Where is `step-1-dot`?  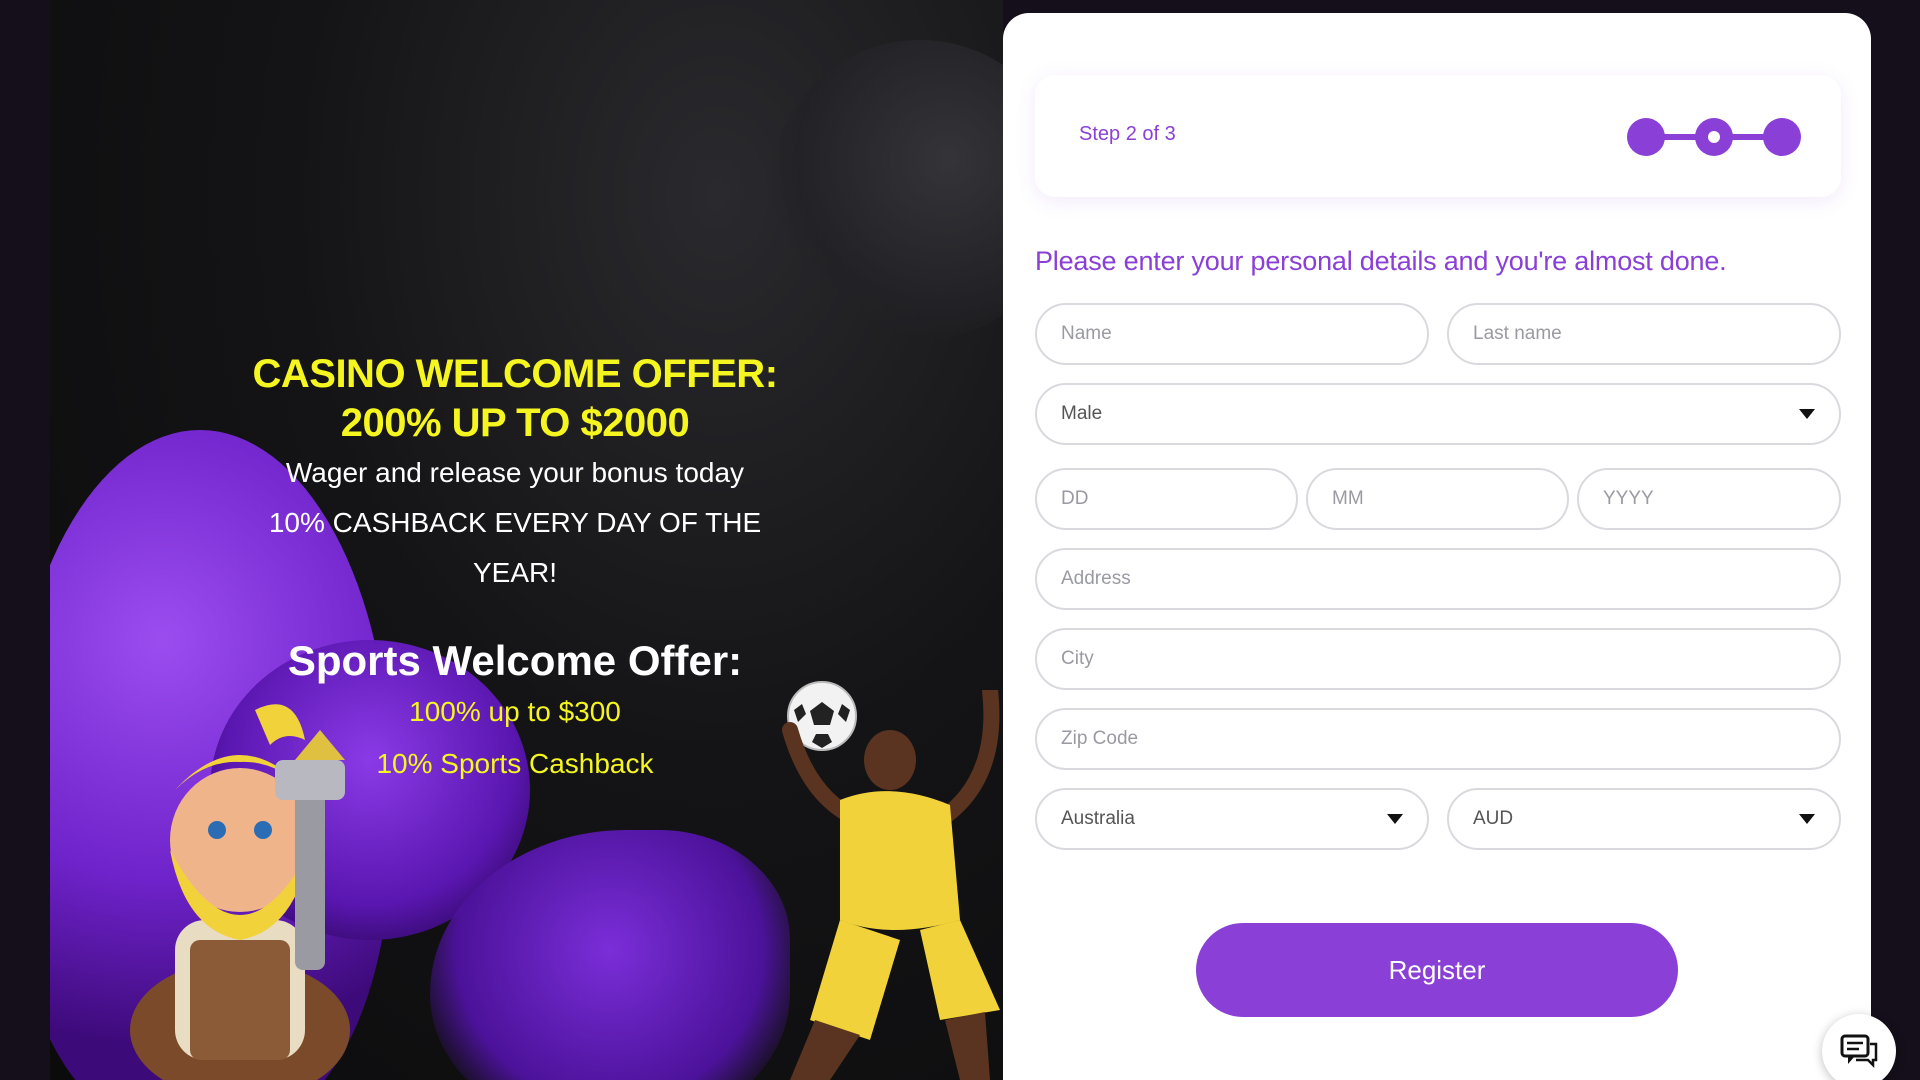
step-1-dot is located at coordinates (1646, 137).